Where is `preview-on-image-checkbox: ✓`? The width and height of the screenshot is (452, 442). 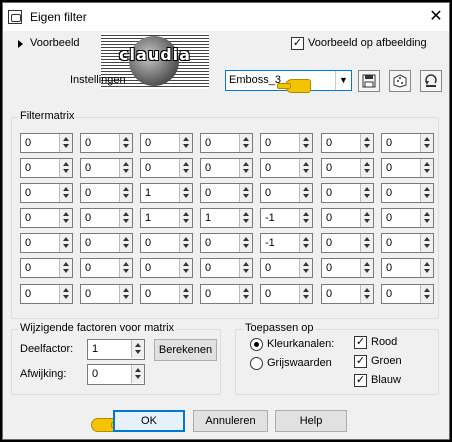 preview-on-image-checkbox: ✓ is located at coordinates (297, 43).